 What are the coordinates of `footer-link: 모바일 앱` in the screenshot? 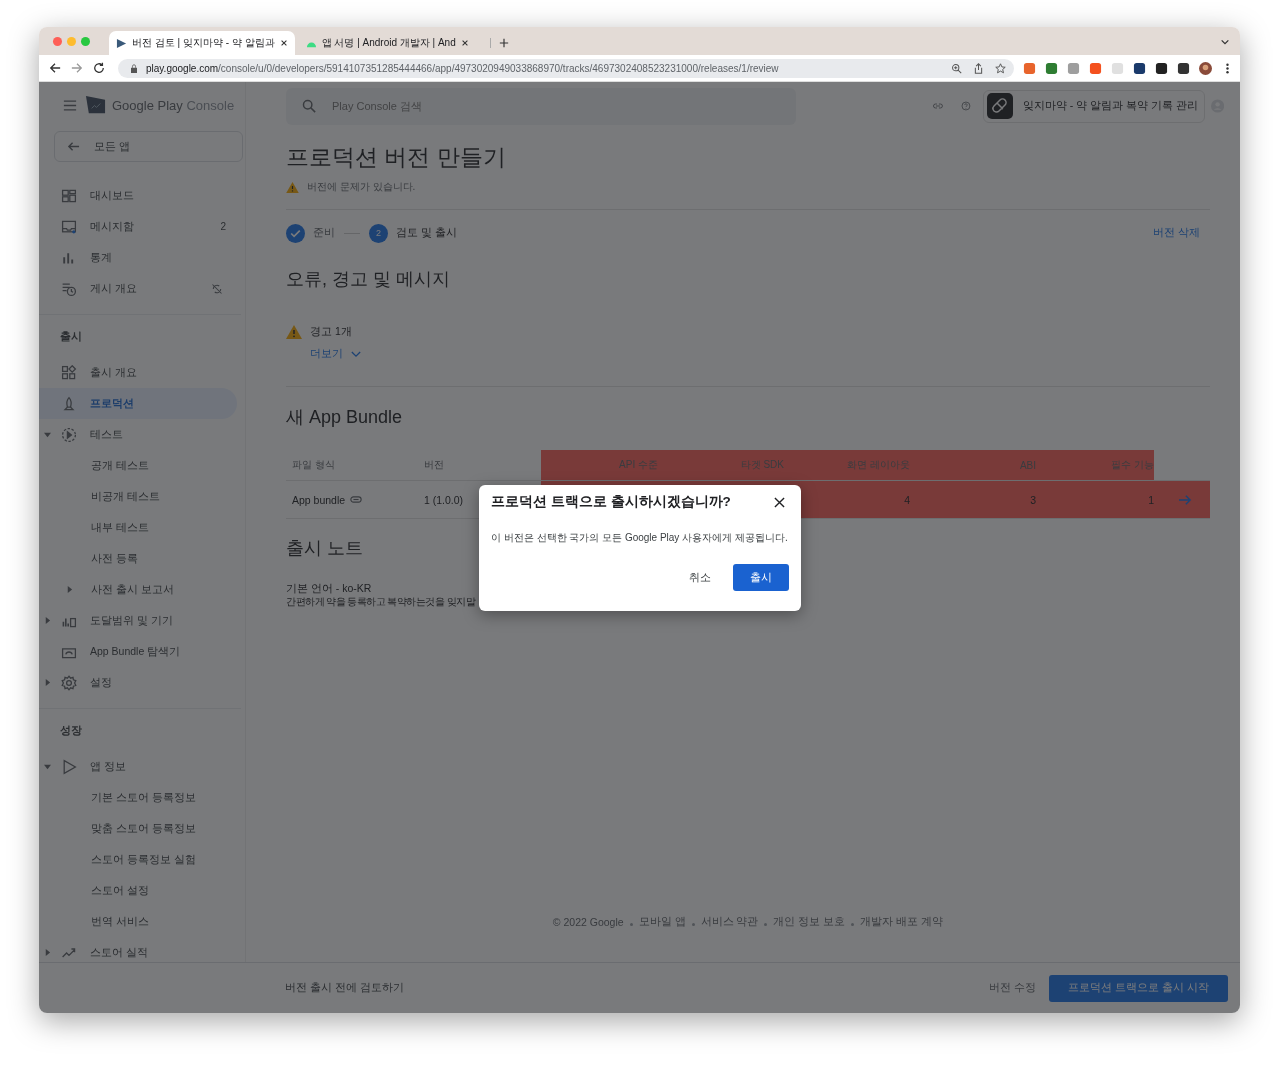 It's located at (662, 922).